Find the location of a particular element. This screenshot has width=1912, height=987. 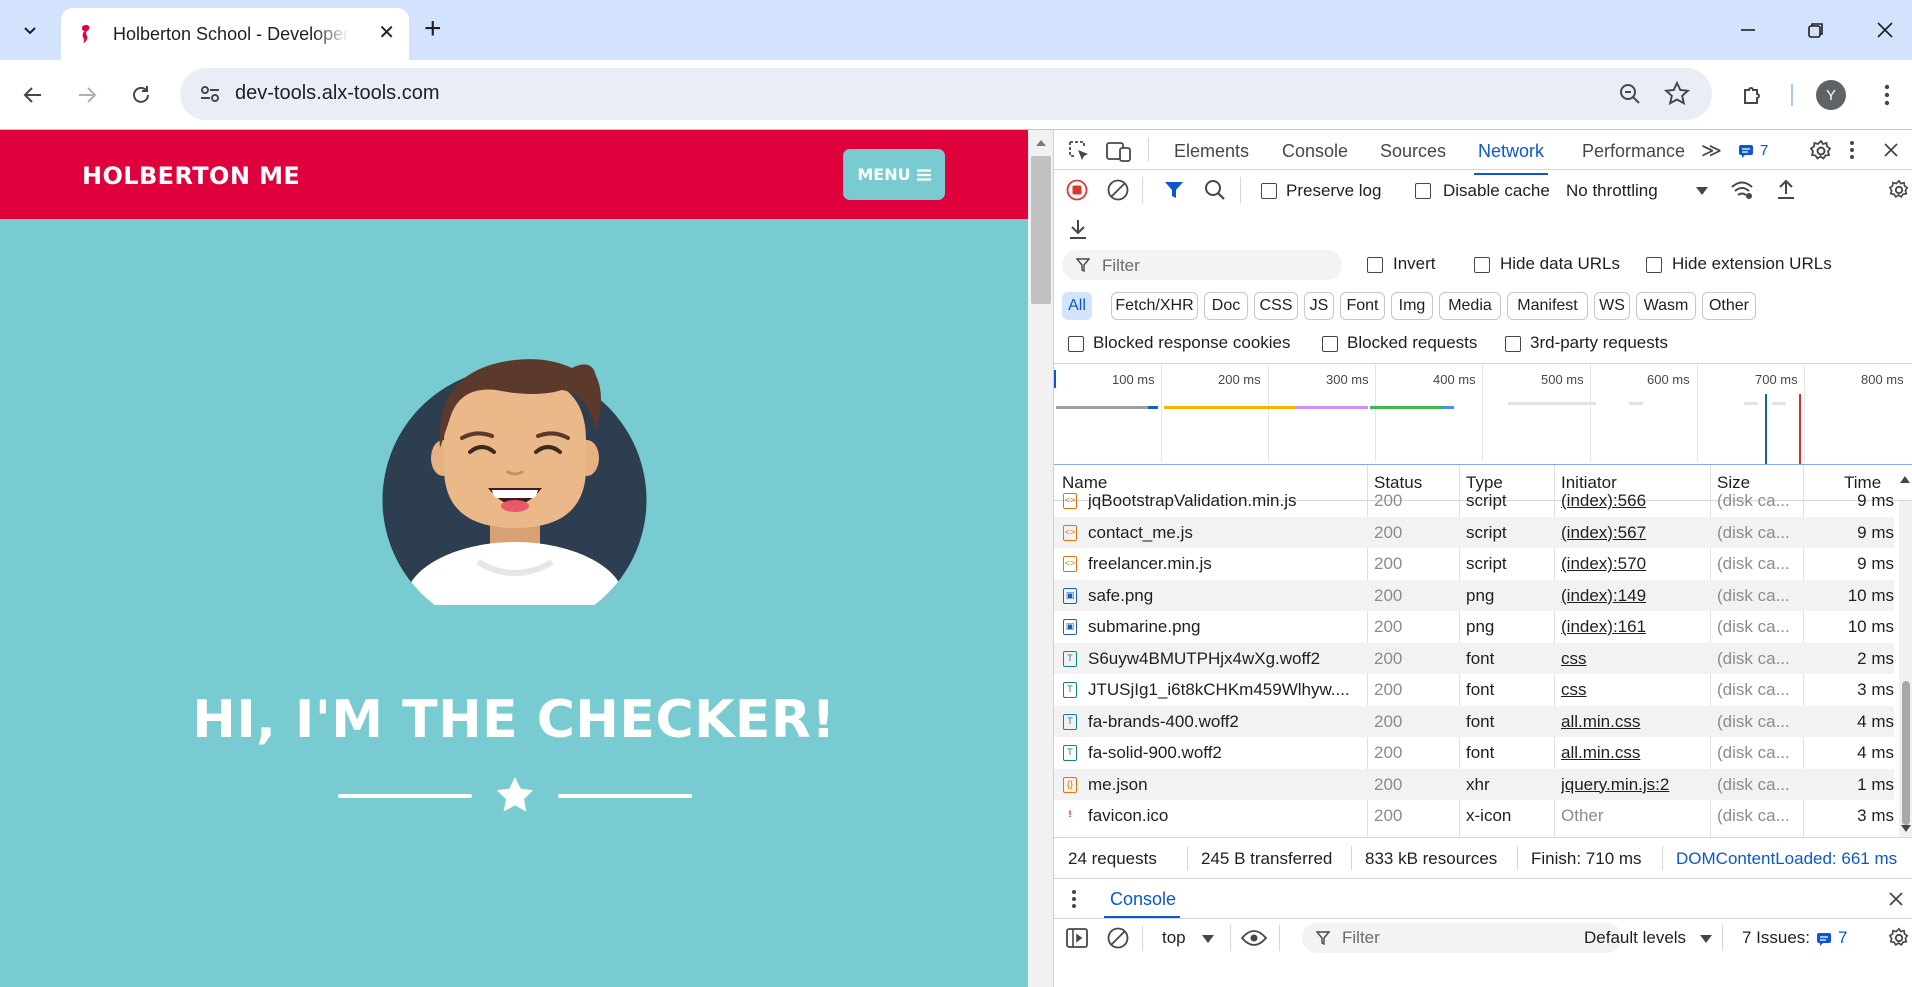

record-stop-icon is located at coordinates (1077, 190).